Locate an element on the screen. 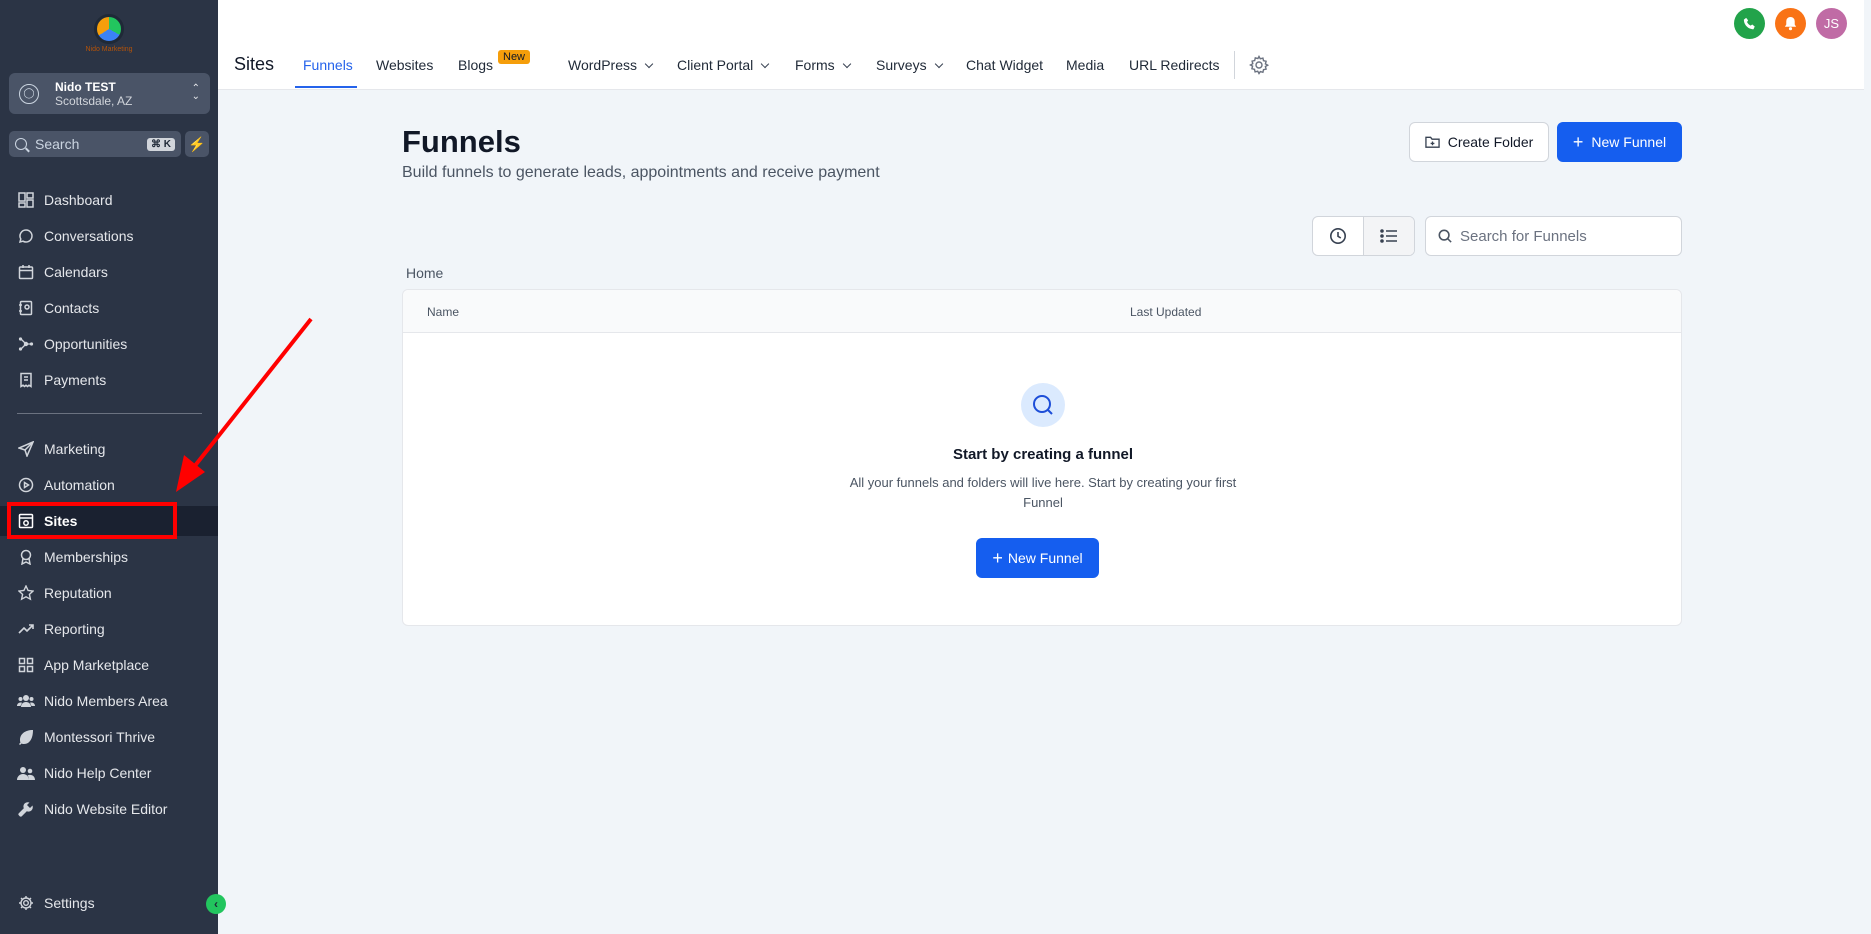 This screenshot has height=934, width=1871. sidebar-item-app-marketplace: App Marketplace is located at coordinates (109, 665).